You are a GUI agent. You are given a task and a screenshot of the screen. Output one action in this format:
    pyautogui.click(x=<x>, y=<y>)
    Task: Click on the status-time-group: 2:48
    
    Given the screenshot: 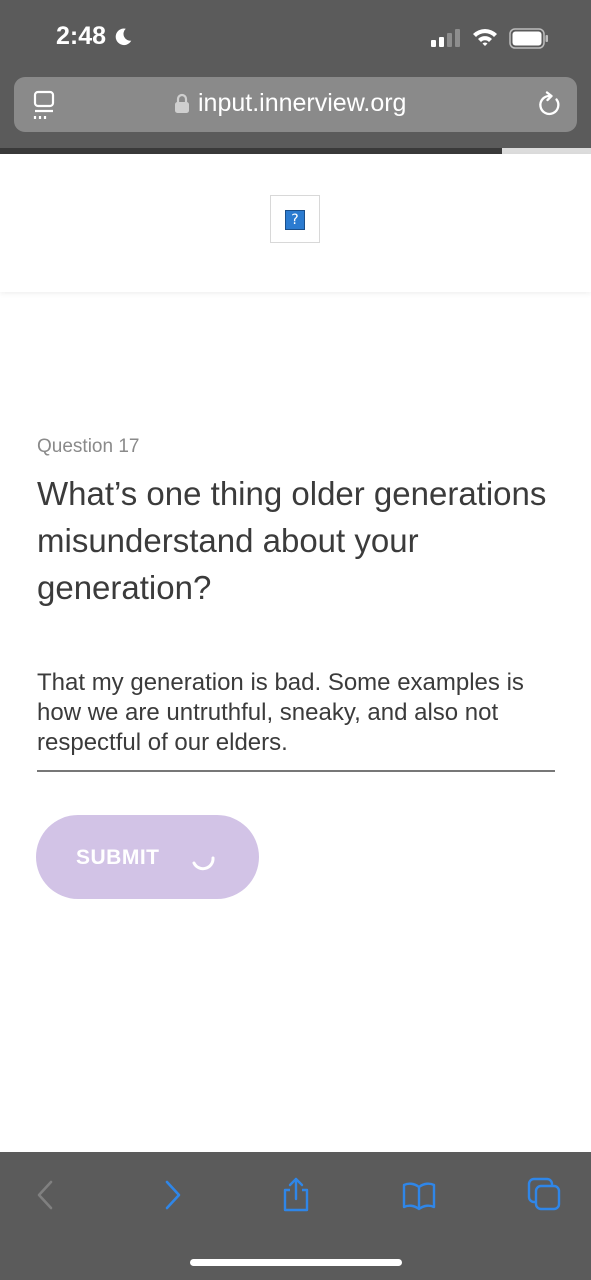 What is the action you would take?
    pyautogui.click(x=95, y=36)
    